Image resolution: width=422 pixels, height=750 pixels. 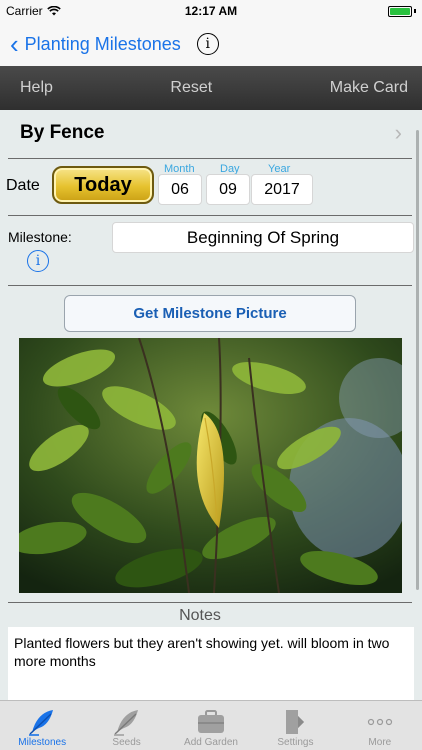 What do you see at coordinates (211, 742) in the screenshot?
I see `tab-label: Add Garden` at bounding box center [211, 742].